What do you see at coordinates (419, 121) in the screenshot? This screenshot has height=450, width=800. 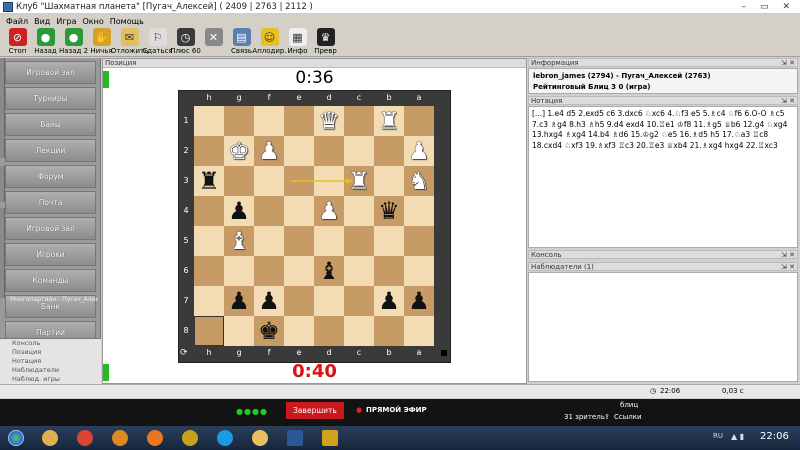 I see `square-a1` at bounding box center [419, 121].